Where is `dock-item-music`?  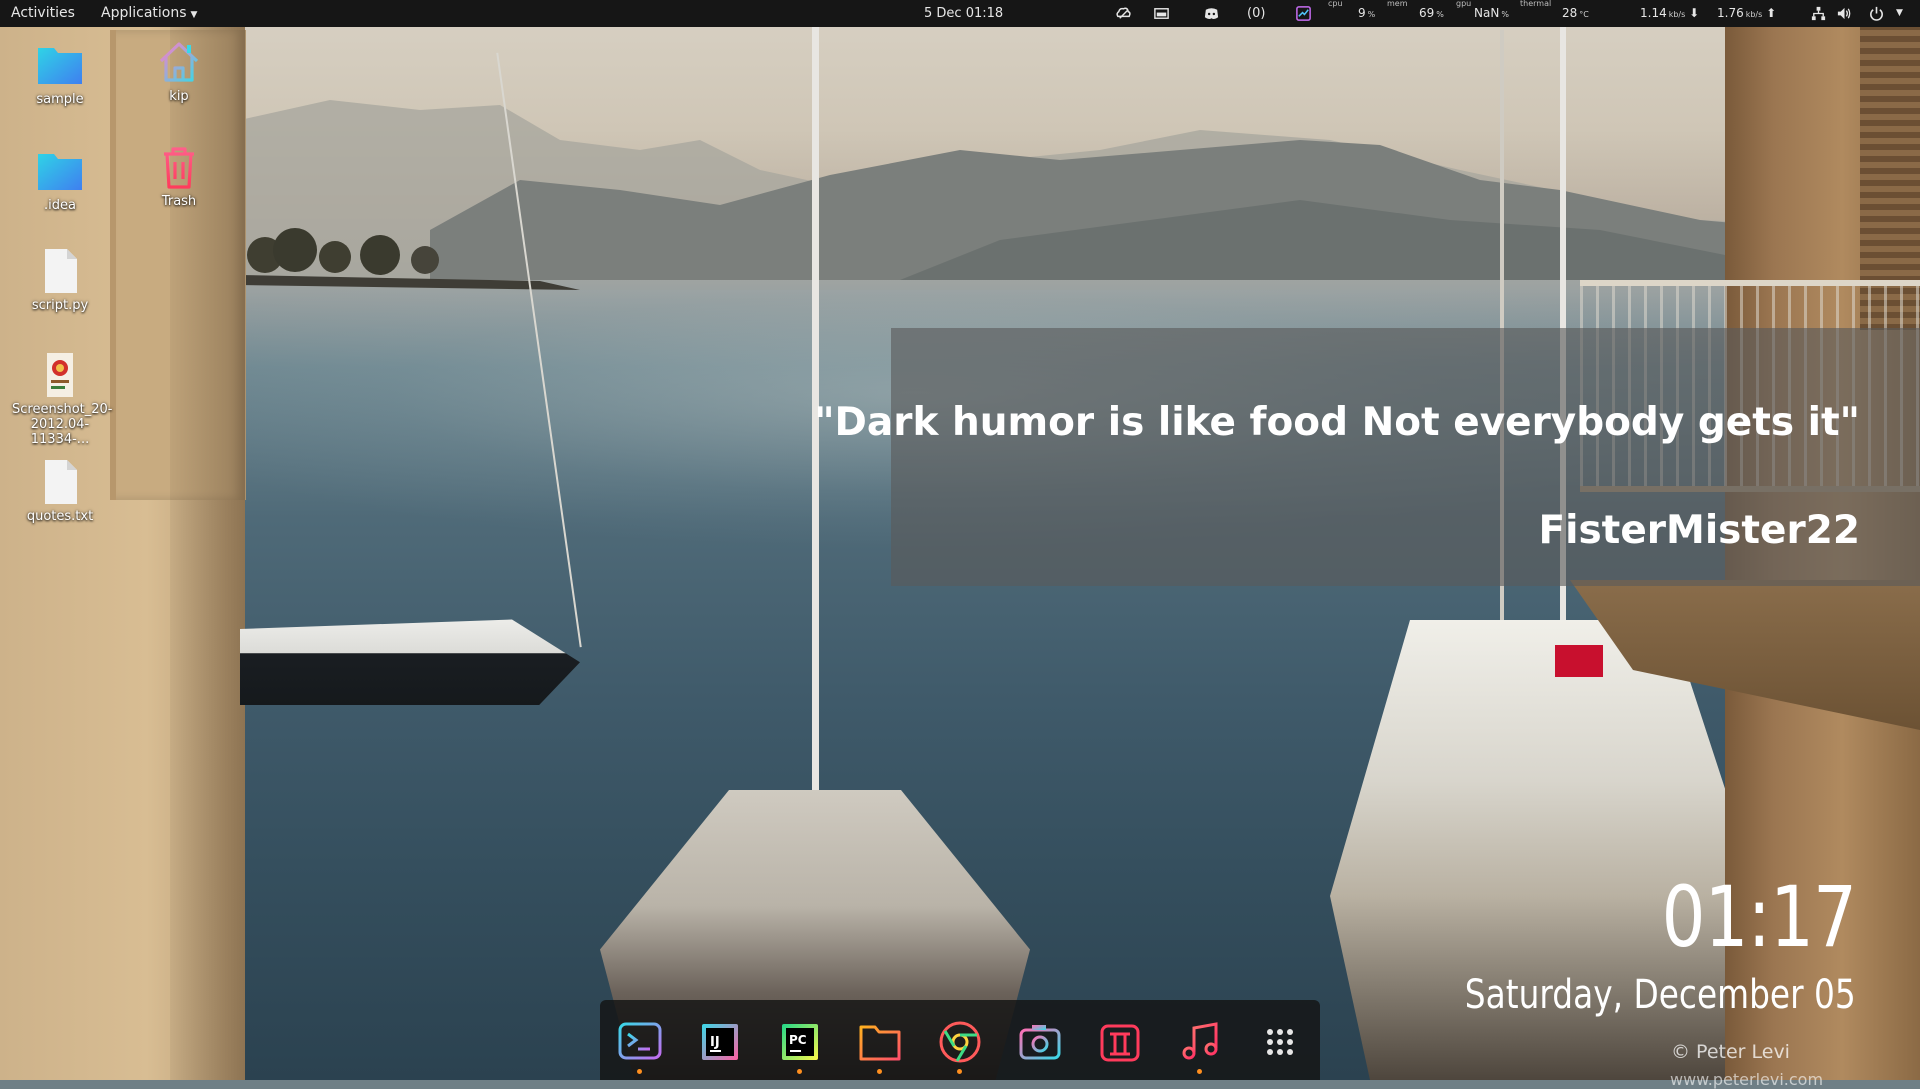
dock-item-music is located at coordinates (1200, 1046).